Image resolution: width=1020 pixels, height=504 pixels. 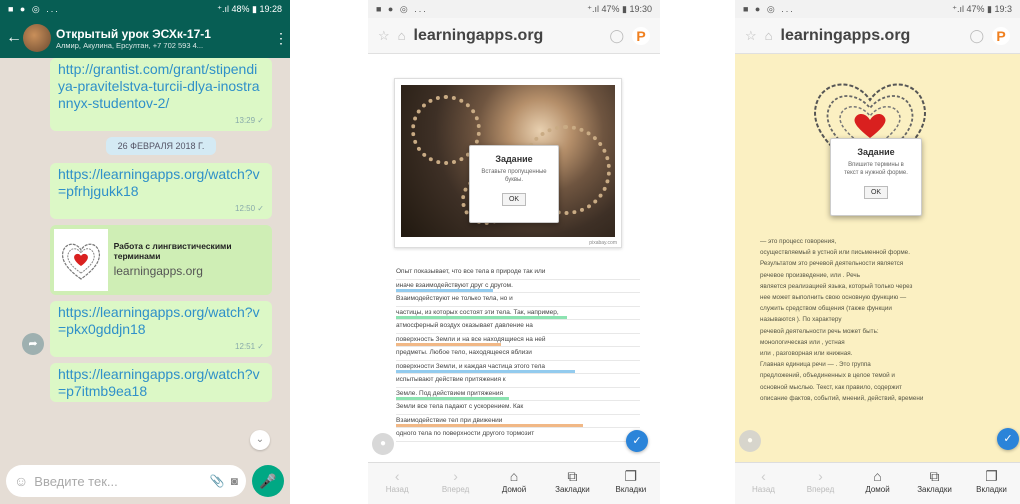 I want to click on text-line: называются ). По характеру, so click(x=883, y=319).